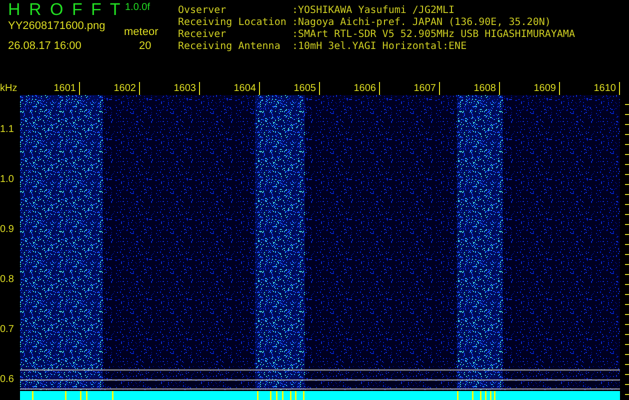  Describe the element at coordinates (137, 7) in the screenshot. I see `version-label: 1.0.0f` at that location.